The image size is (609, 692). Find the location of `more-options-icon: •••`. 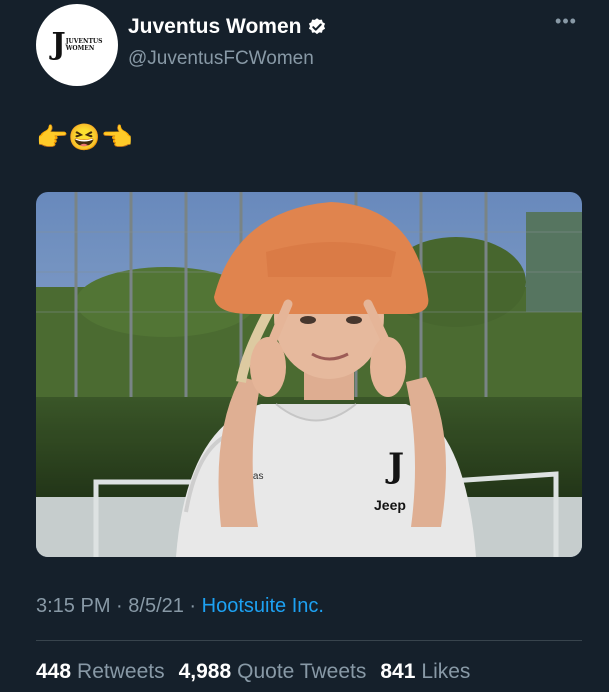

more-options-icon: ••• is located at coordinates (566, 23).